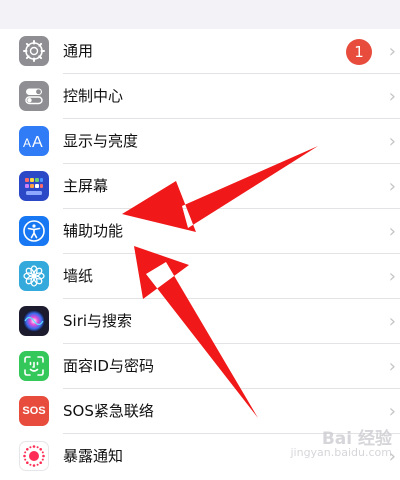 This screenshot has width=400, height=480. Describe the element at coordinates (200, 141) in the screenshot. I see `settings-row-display-brightness: A A 显示与亮度 ›` at that location.